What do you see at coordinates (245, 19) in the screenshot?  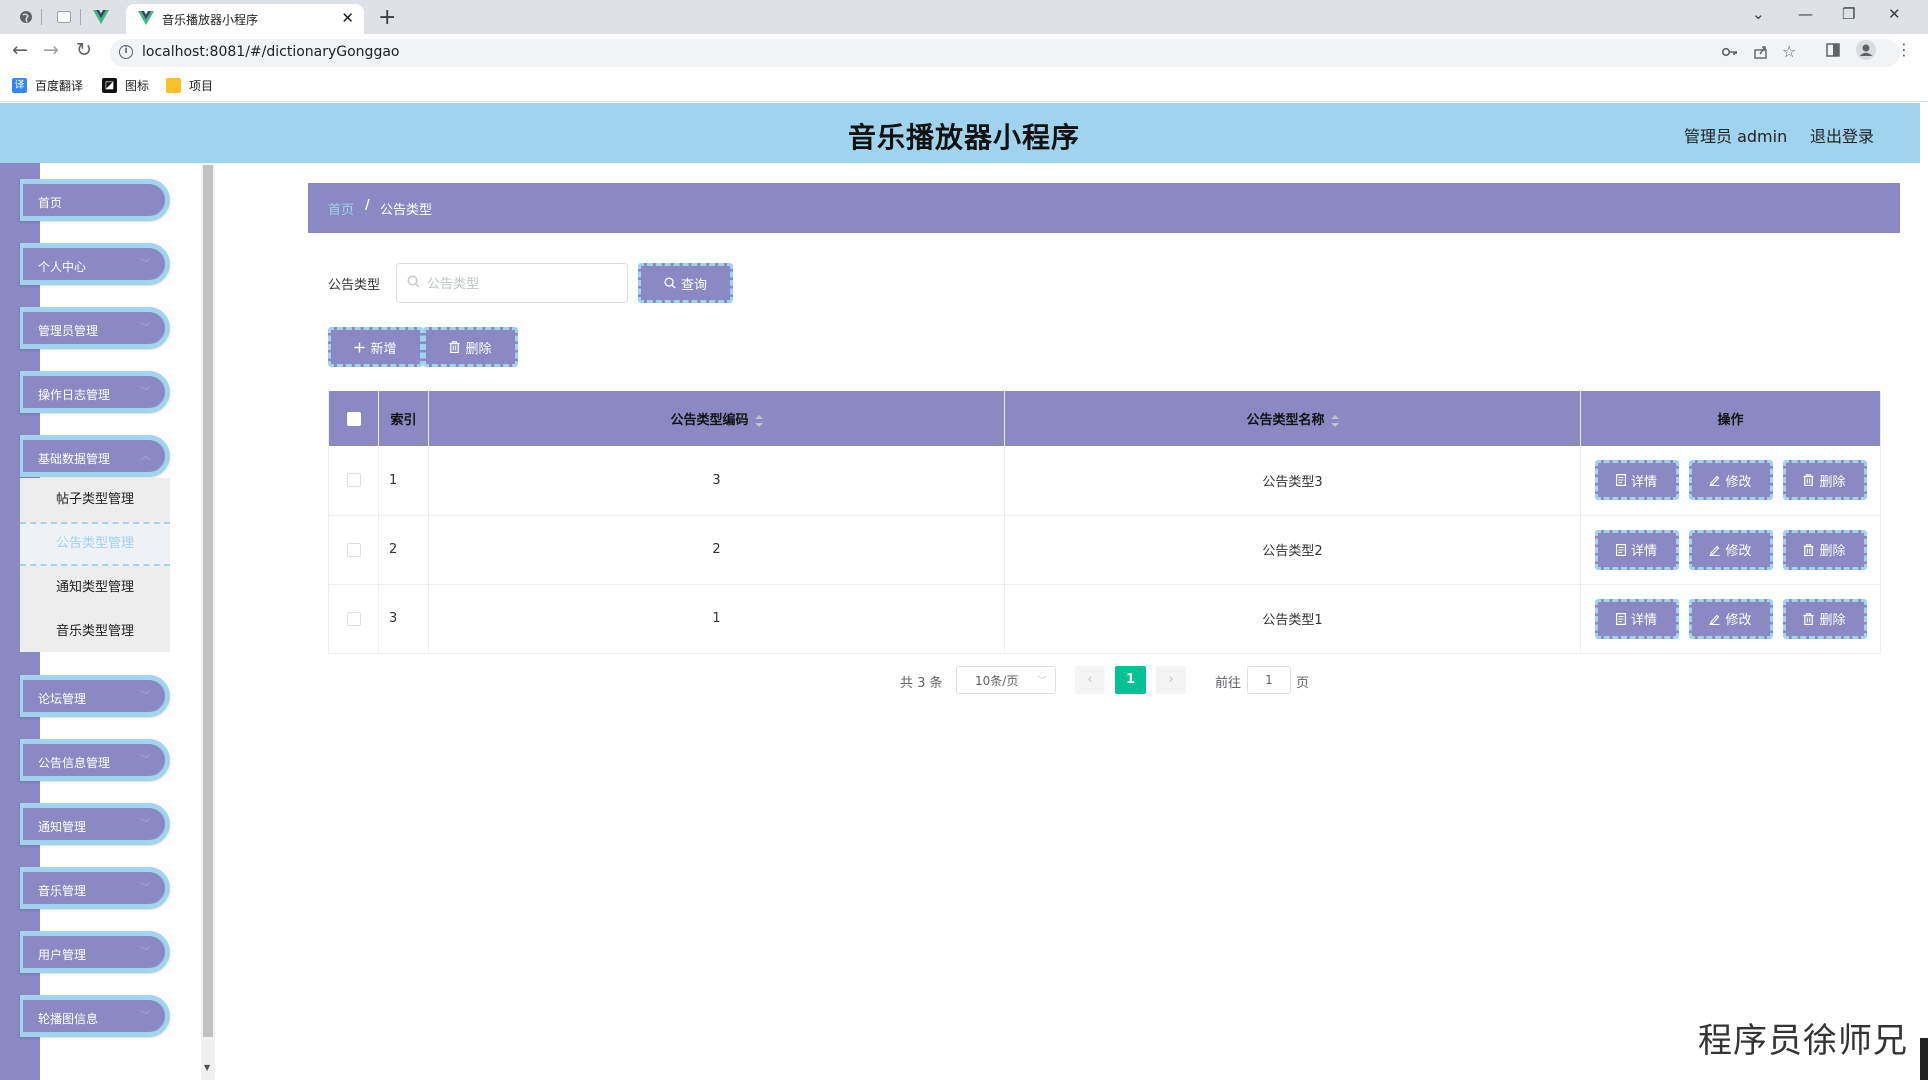 I see `active-tab: 音乐播放器小程序 ✕` at bounding box center [245, 19].